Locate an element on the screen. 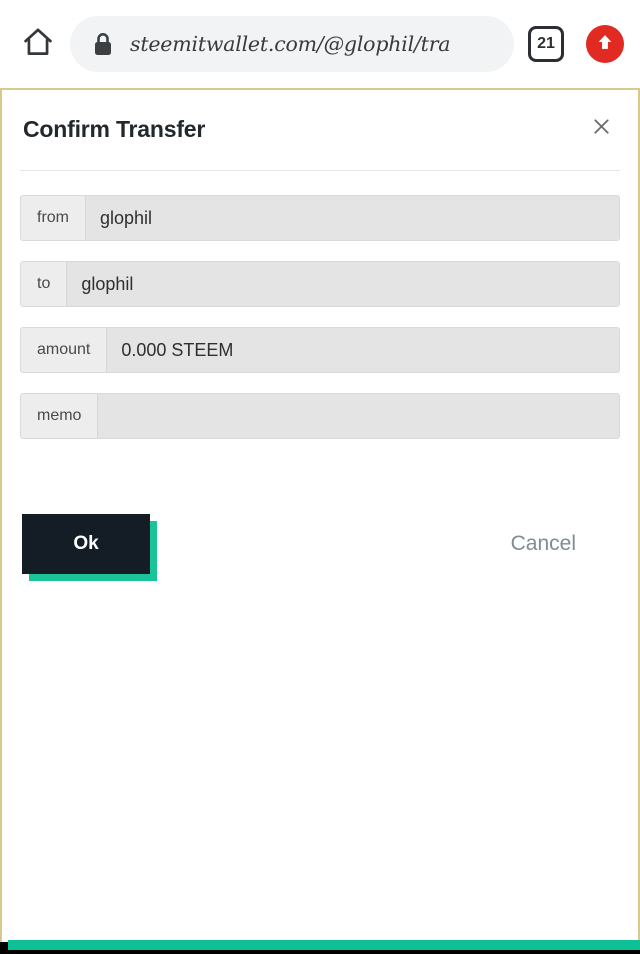 Image resolution: width=640 pixels, height=954 pixels. upload-button is located at coordinates (605, 44).